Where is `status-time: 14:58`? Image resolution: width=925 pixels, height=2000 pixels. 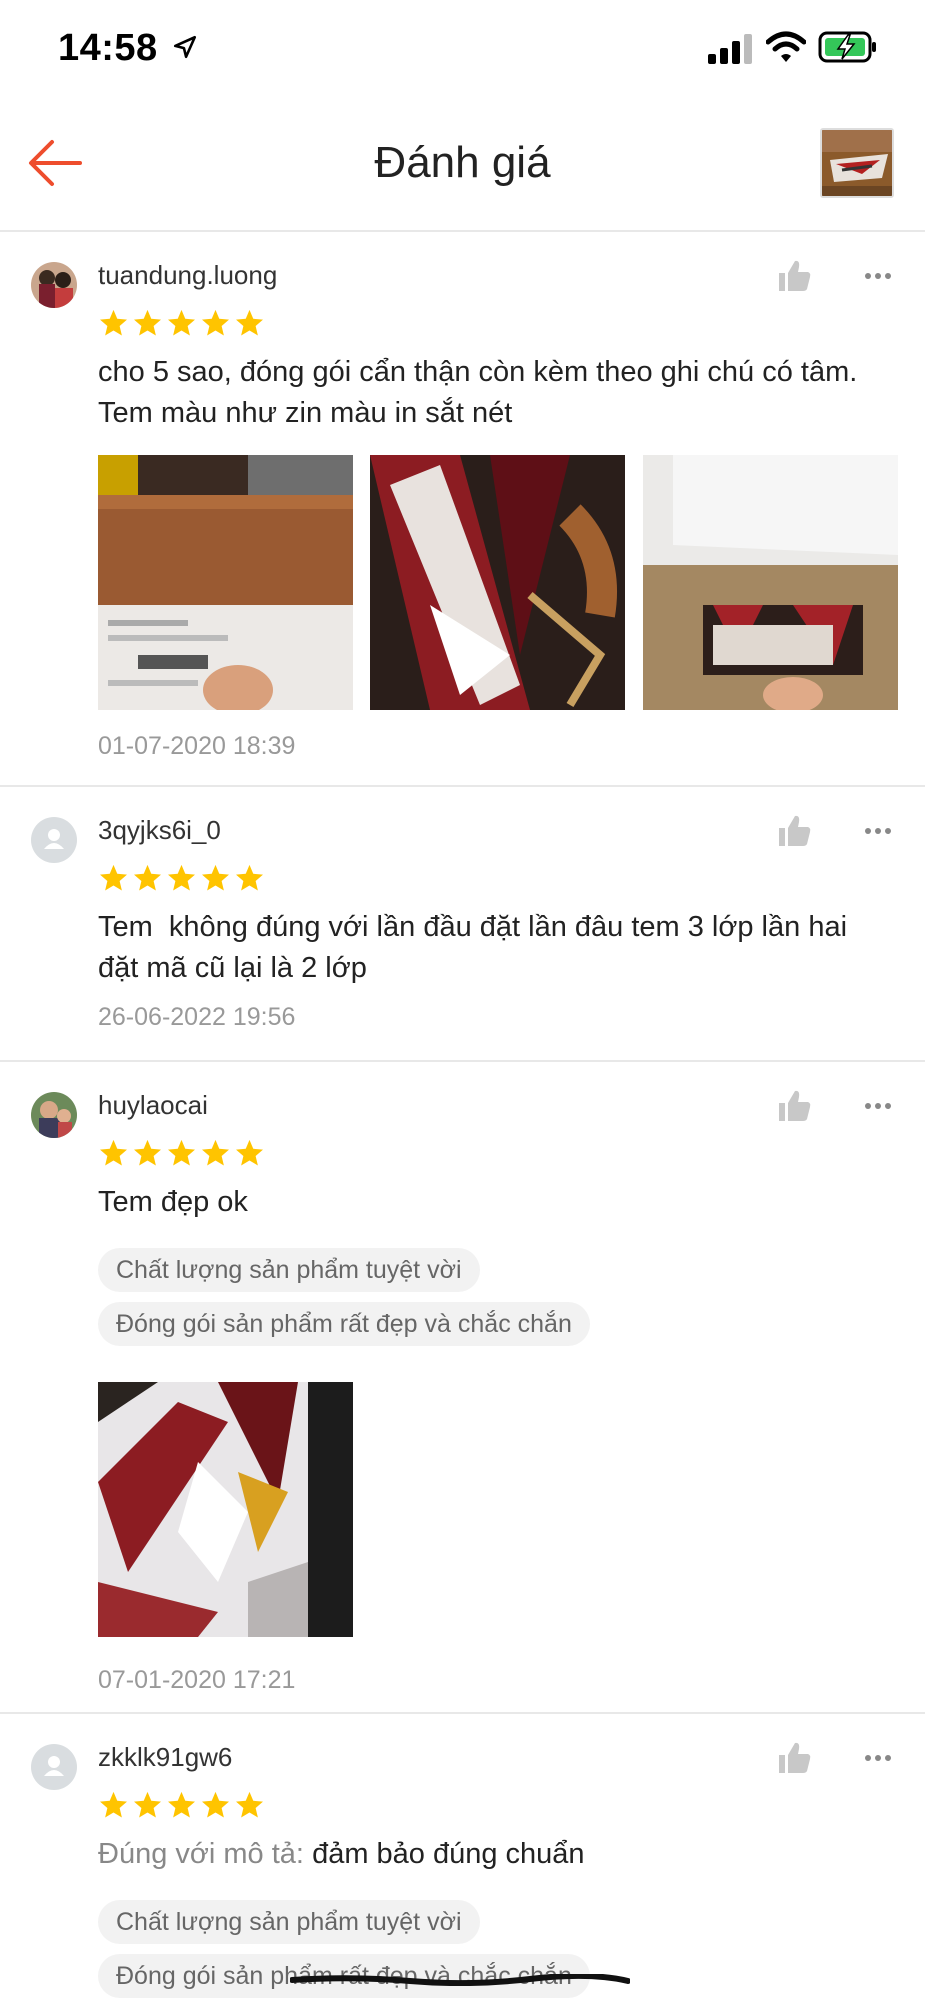
status-time: 14:58 is located at coordinates (108, 48).